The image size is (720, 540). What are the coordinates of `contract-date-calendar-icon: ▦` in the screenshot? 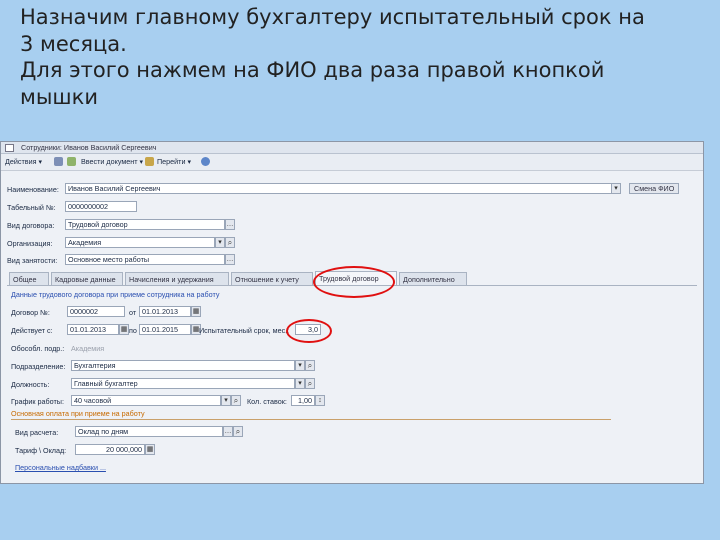 It's located at (196, 311).